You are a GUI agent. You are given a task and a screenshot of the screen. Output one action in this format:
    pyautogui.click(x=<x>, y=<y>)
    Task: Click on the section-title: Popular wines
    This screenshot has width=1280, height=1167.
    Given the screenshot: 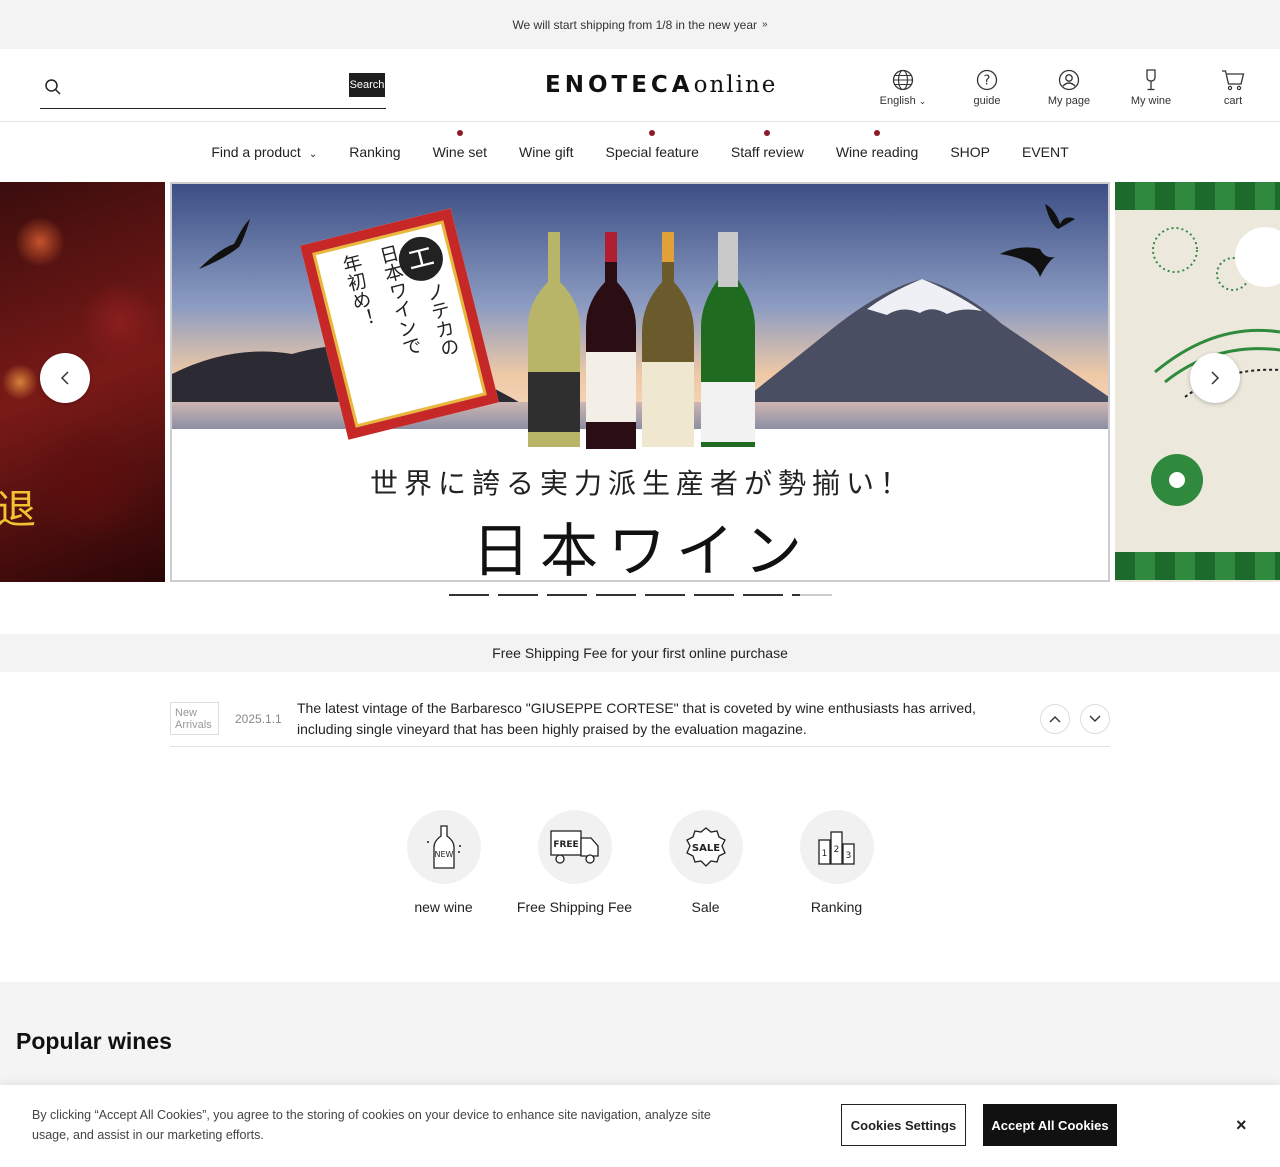 What is the action you would take?
    pyautogui.click(x=94, y=1041)
    